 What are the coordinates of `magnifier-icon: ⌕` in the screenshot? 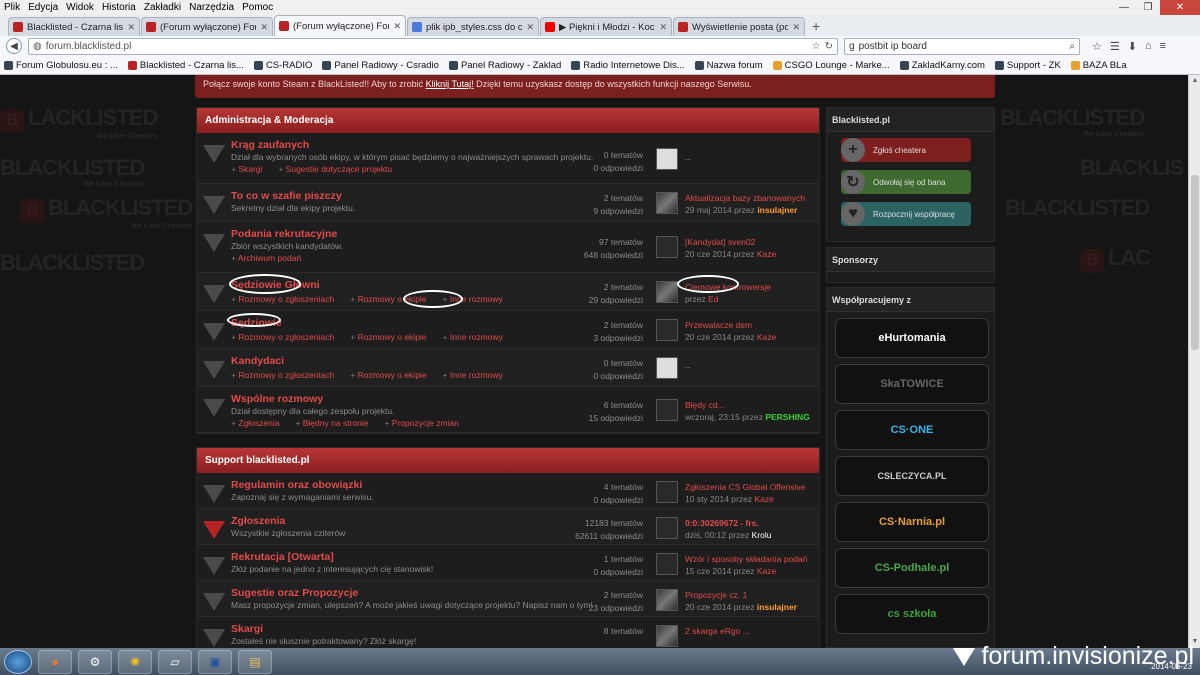 It's located at (1072, 46).